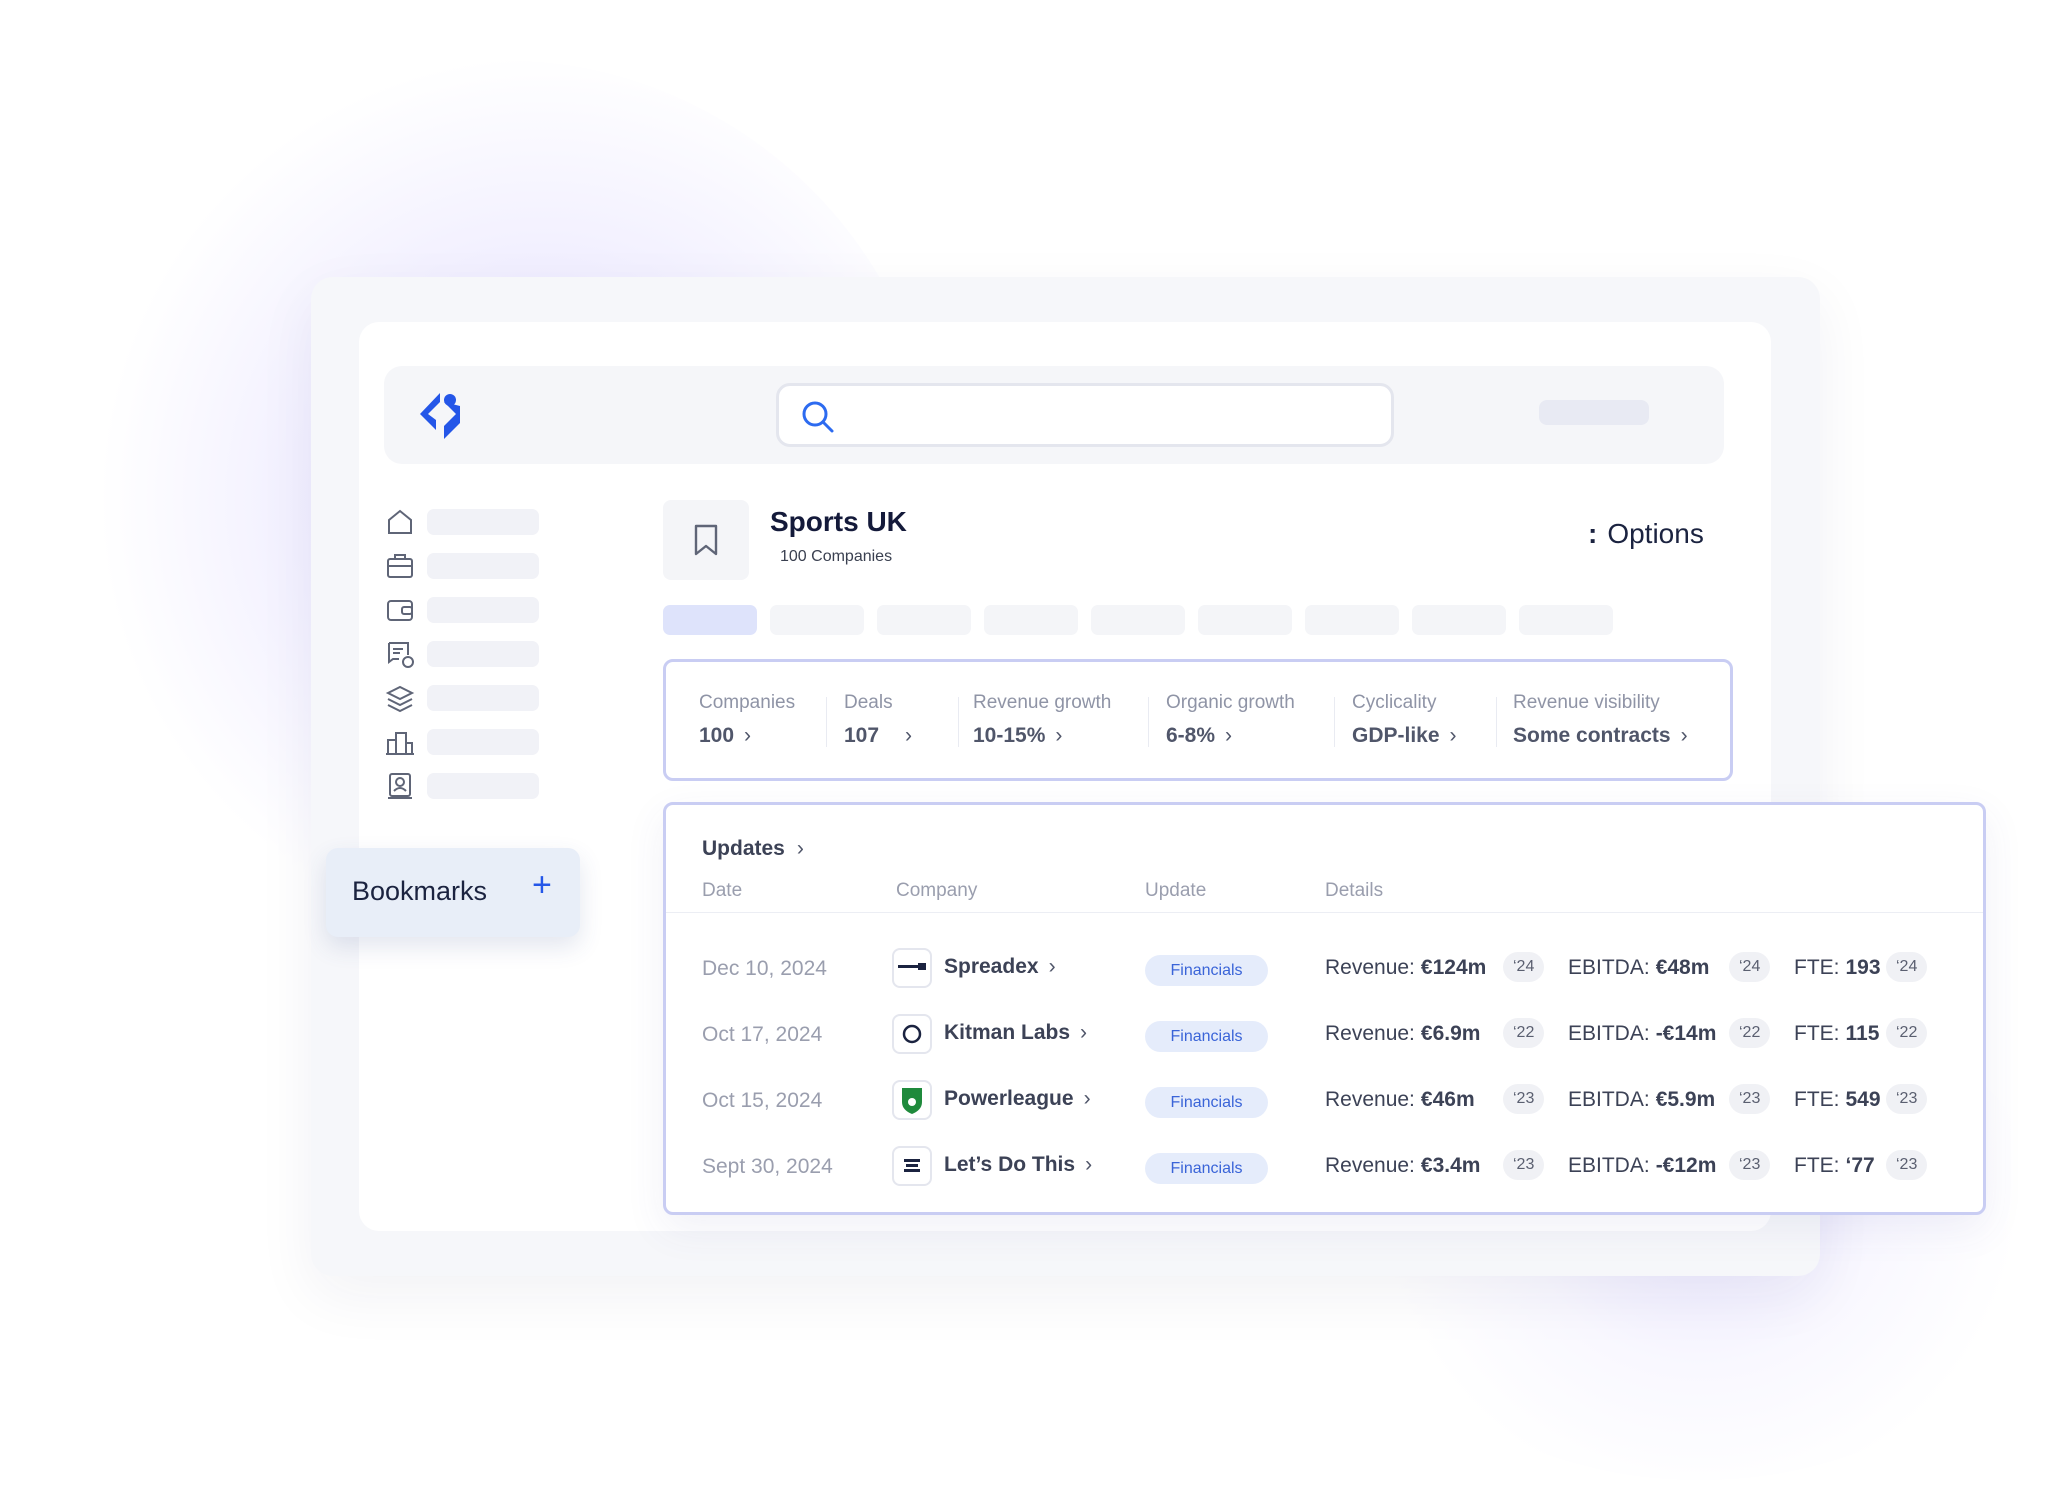  Describe the element at coordinates (400, 742) in the screenshot. I see `buildings-icon` at that location.